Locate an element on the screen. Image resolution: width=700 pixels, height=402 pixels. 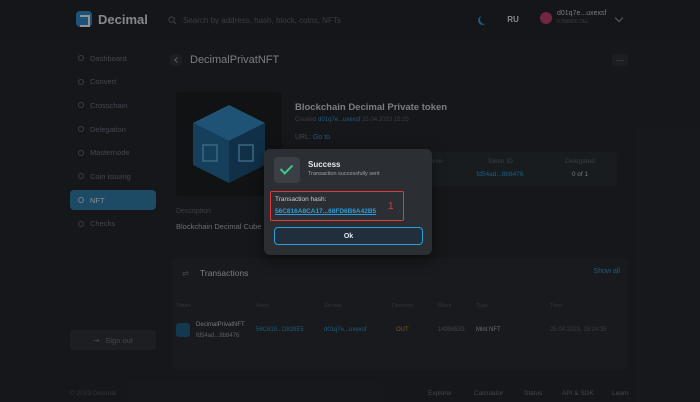
dialog-subtitle: Transaction successfully sent is located at coordinates (344, 174).